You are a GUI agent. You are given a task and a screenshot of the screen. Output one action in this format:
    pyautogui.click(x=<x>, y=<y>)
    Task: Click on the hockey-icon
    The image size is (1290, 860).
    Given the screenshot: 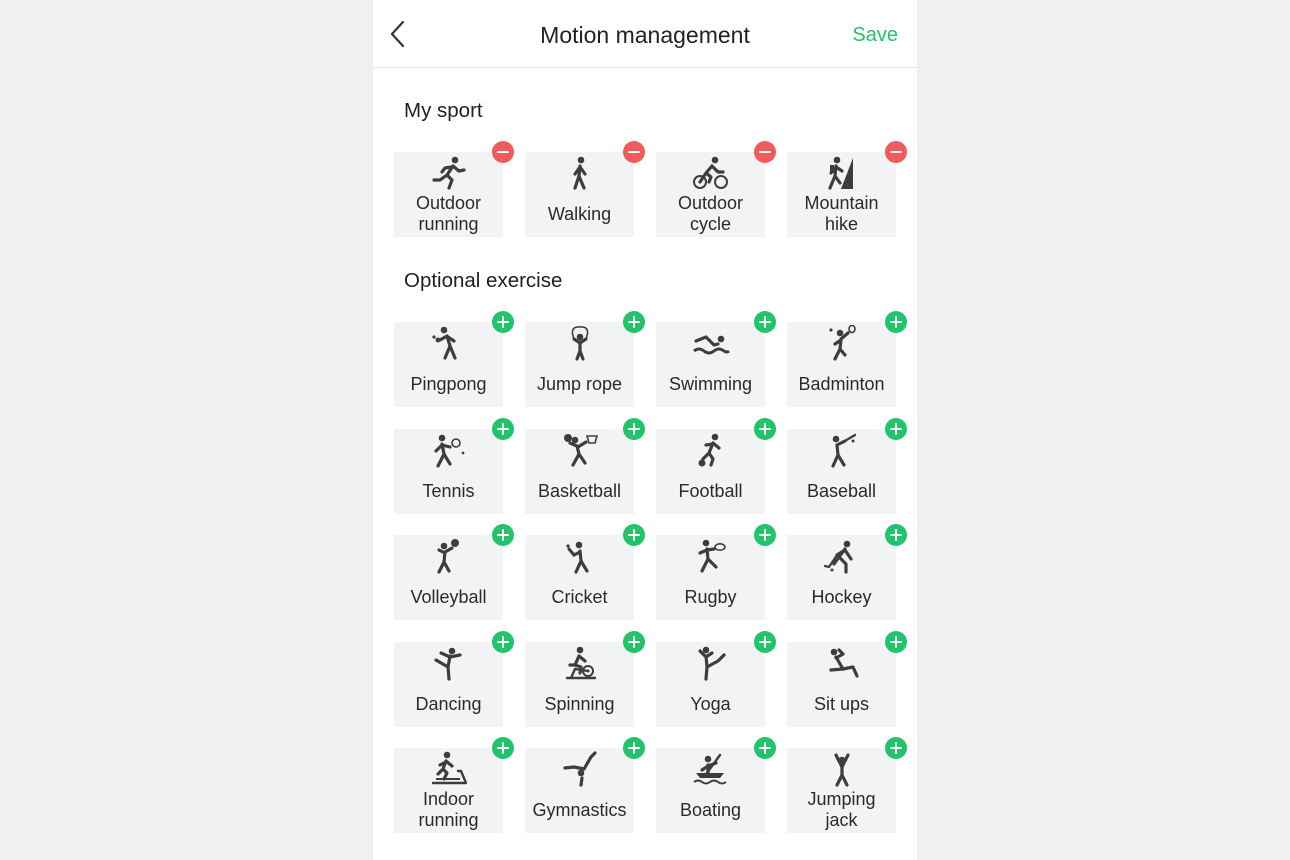 What is the action you would take?
    pyautogui.click(x=842, y=556)
    